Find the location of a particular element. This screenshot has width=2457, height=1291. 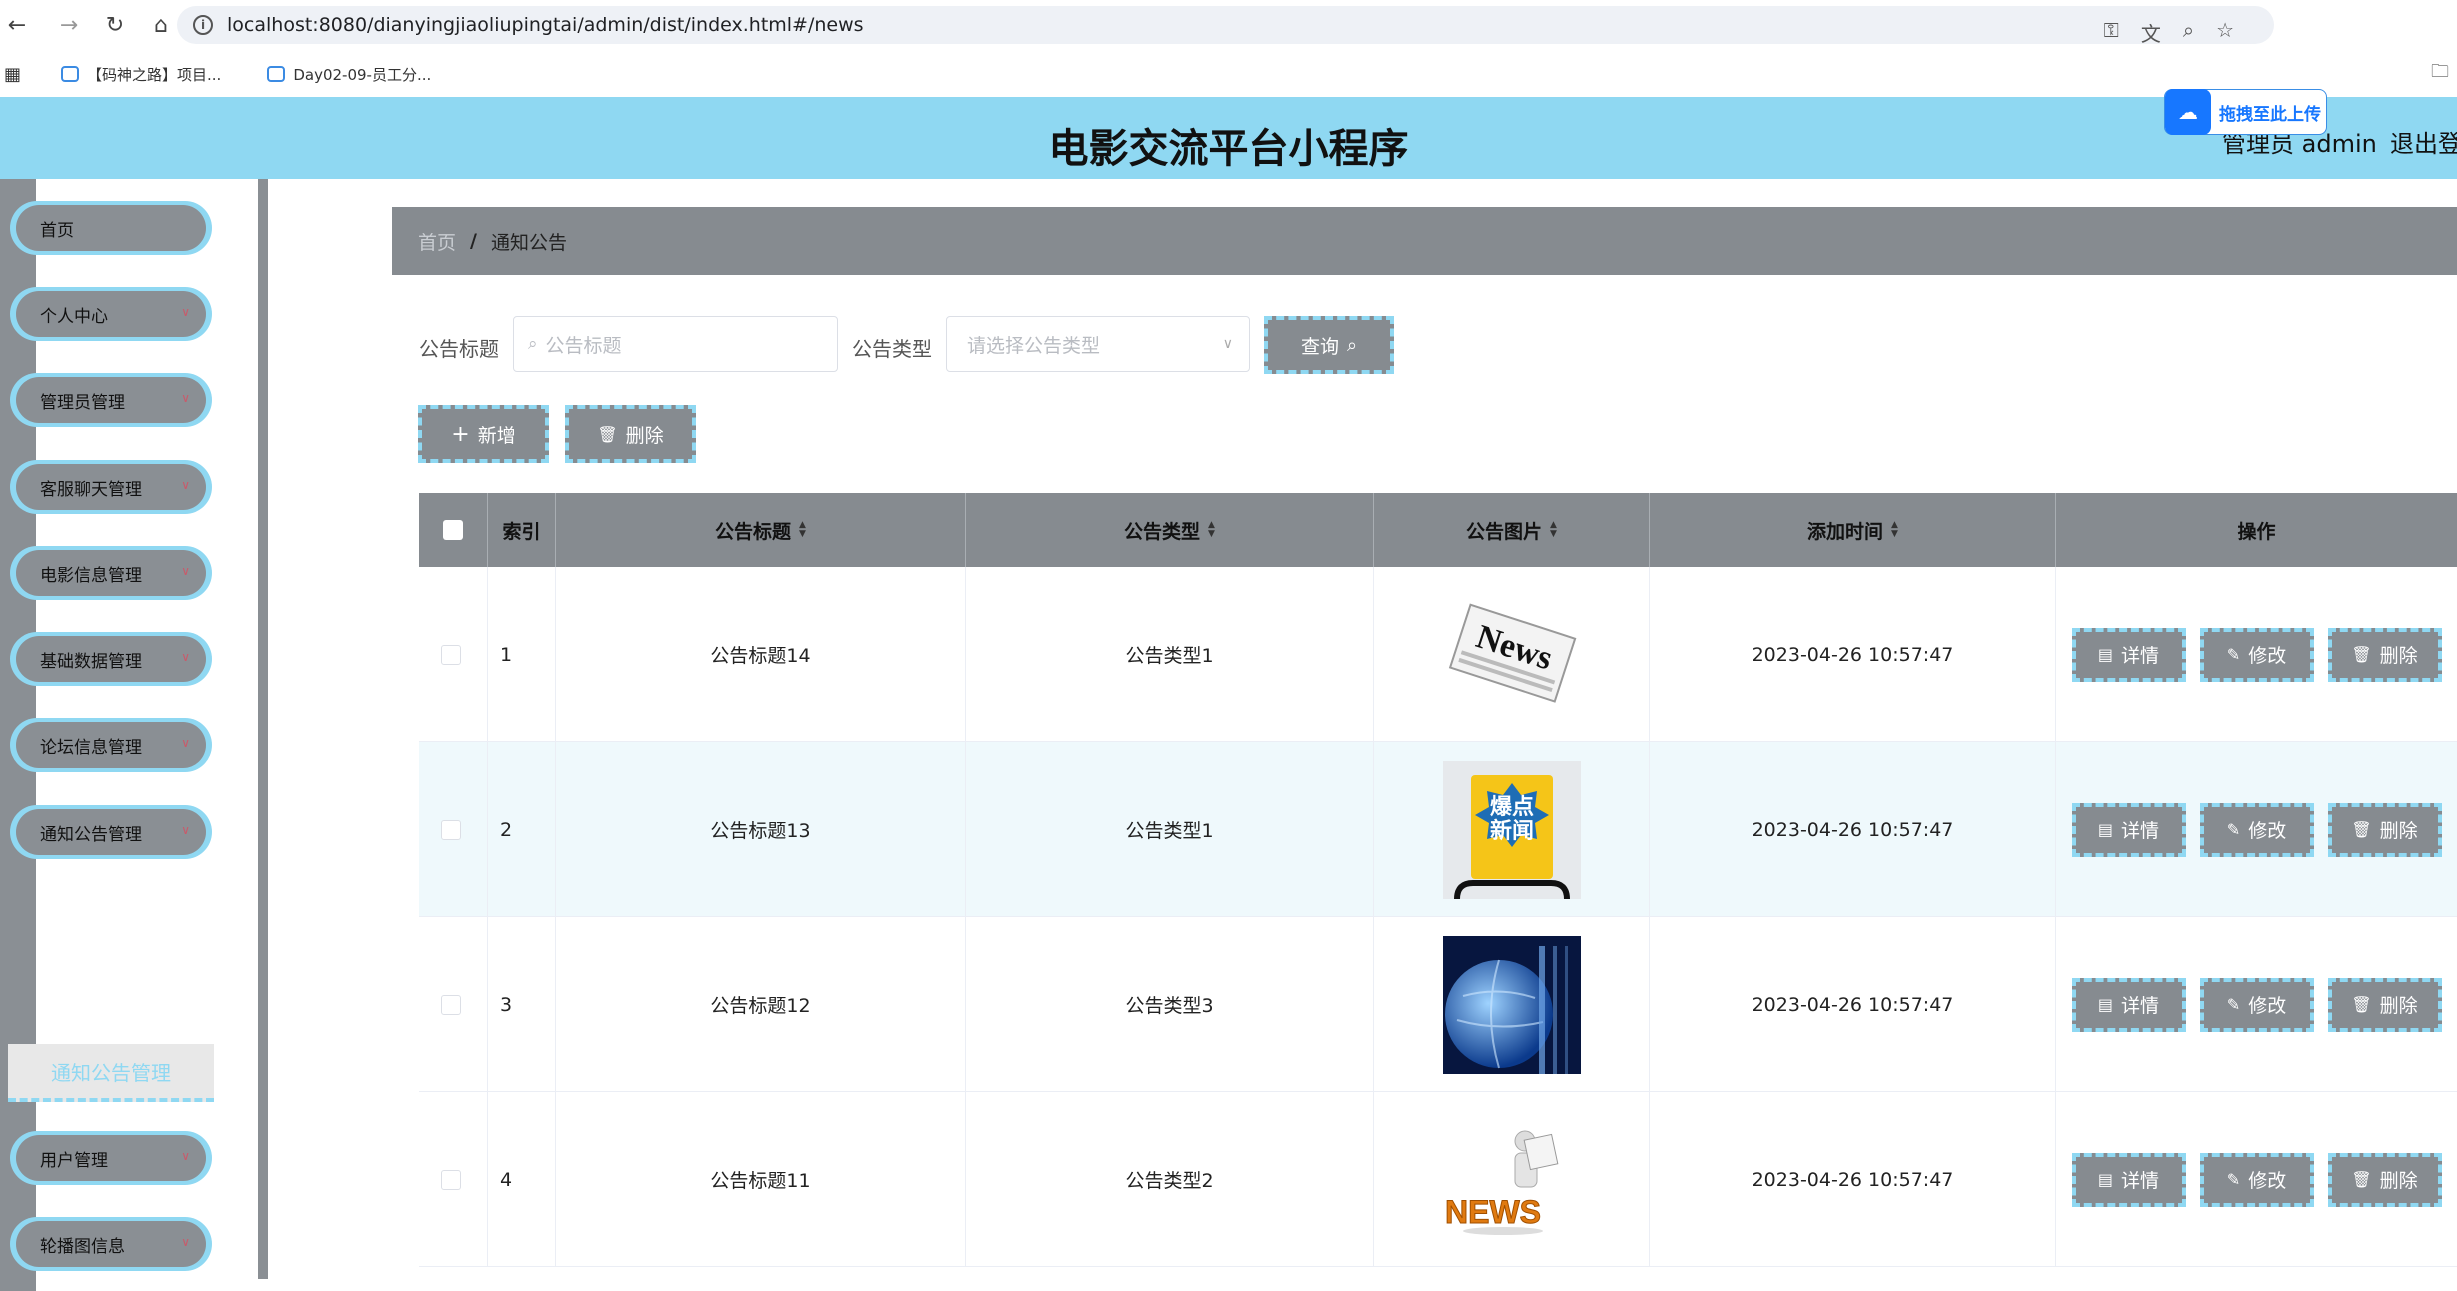

logout-link: 退出登 is located at coordinates (2423, 141).